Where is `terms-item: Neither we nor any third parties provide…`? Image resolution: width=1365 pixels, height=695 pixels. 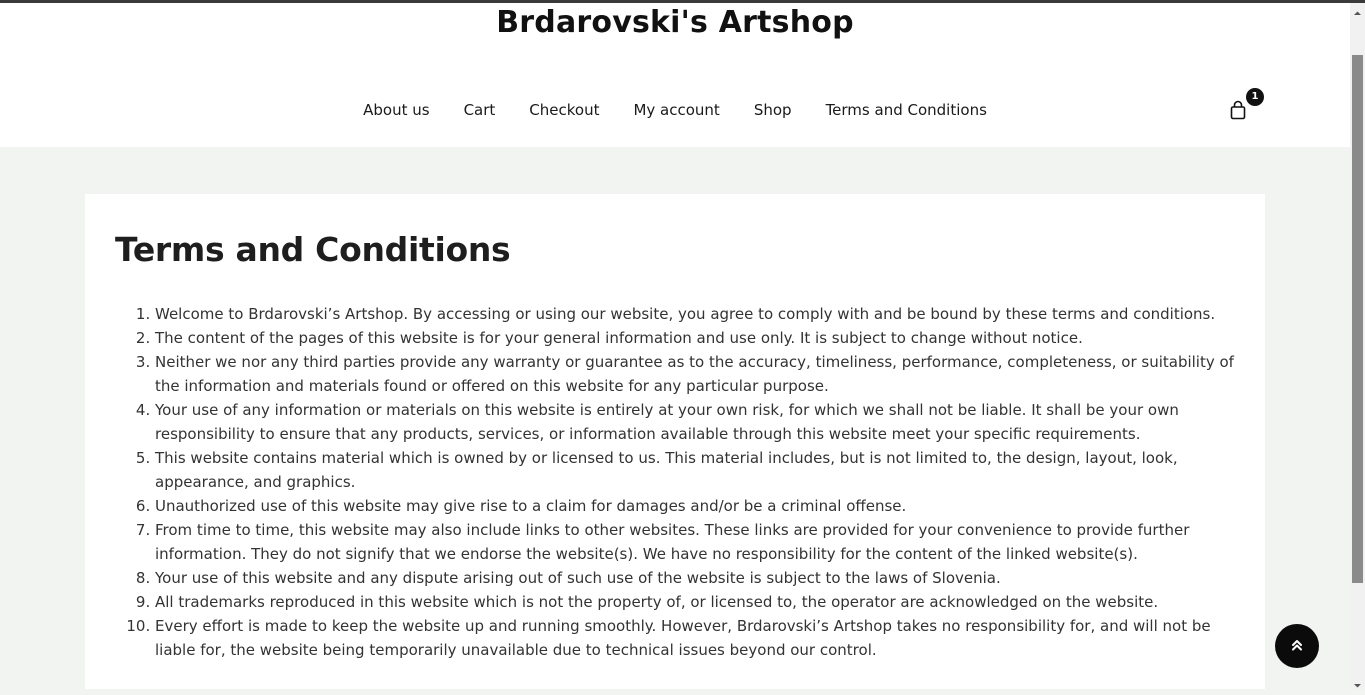 terms-item: Neither we nor any third parties provide… is located at coordinates (696, 374).